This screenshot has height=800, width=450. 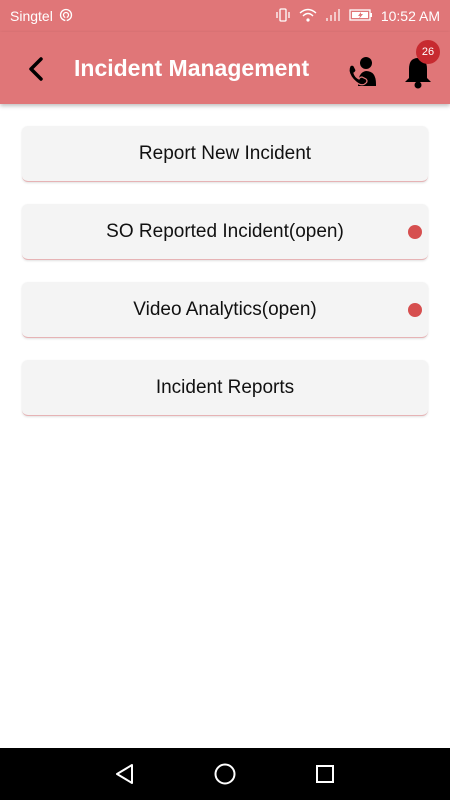 I want to click on report-new-incident-button: Report New Incident, so click(x=225, y=154).